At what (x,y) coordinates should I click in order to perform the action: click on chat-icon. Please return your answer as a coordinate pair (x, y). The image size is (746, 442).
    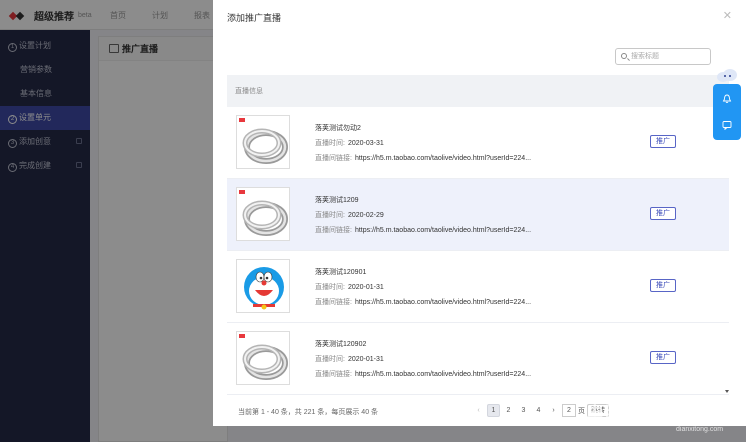
    Looking at the image, I should click on (727, 125).